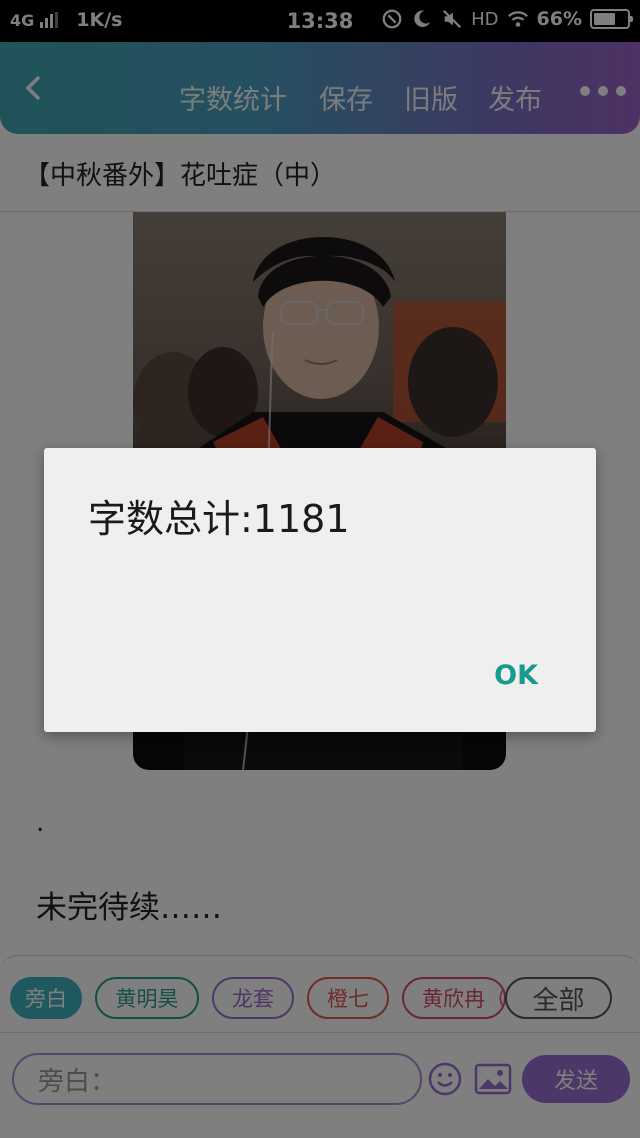 Image resolution: width=640 pixels, height=1138 pixels. I want to click on ok-button: OK, so click(516, 675).